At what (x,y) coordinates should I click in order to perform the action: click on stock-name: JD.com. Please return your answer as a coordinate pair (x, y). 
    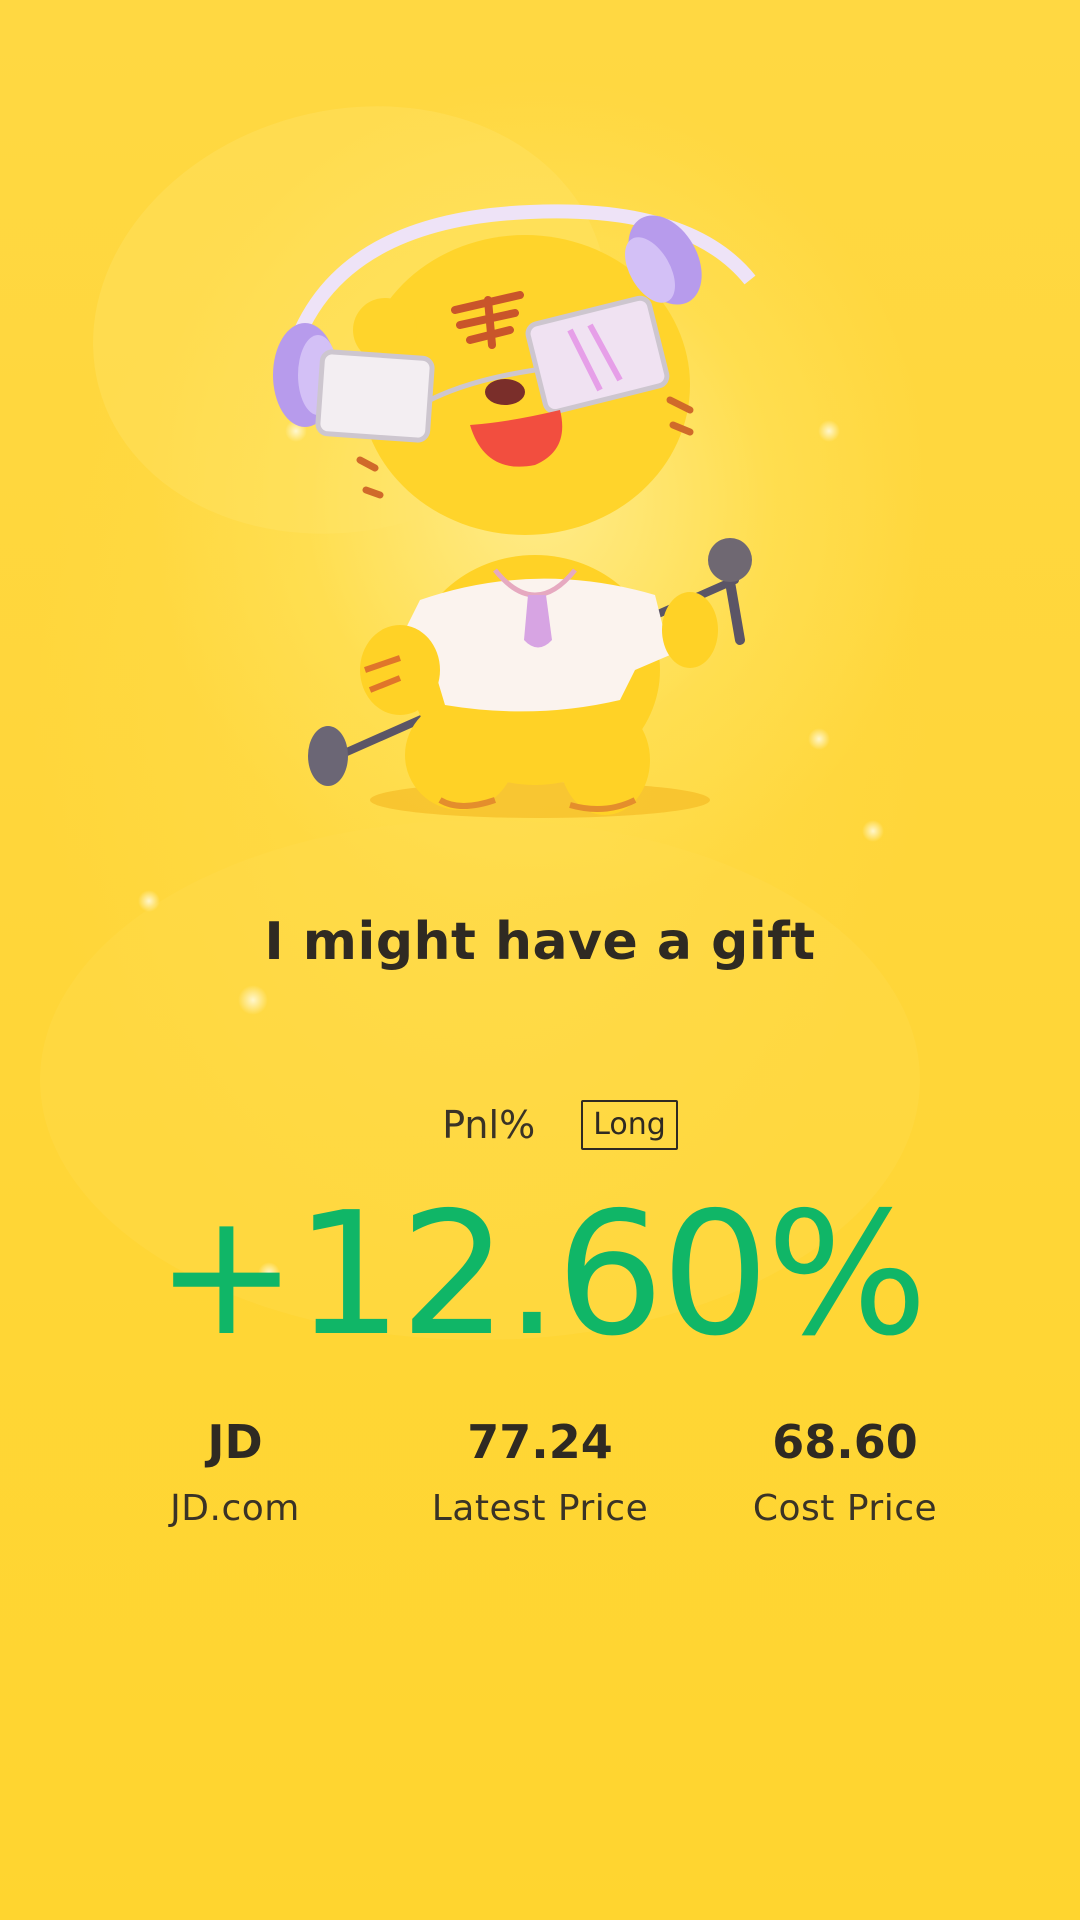
    Looking at the image, I should click on (235, 1508).